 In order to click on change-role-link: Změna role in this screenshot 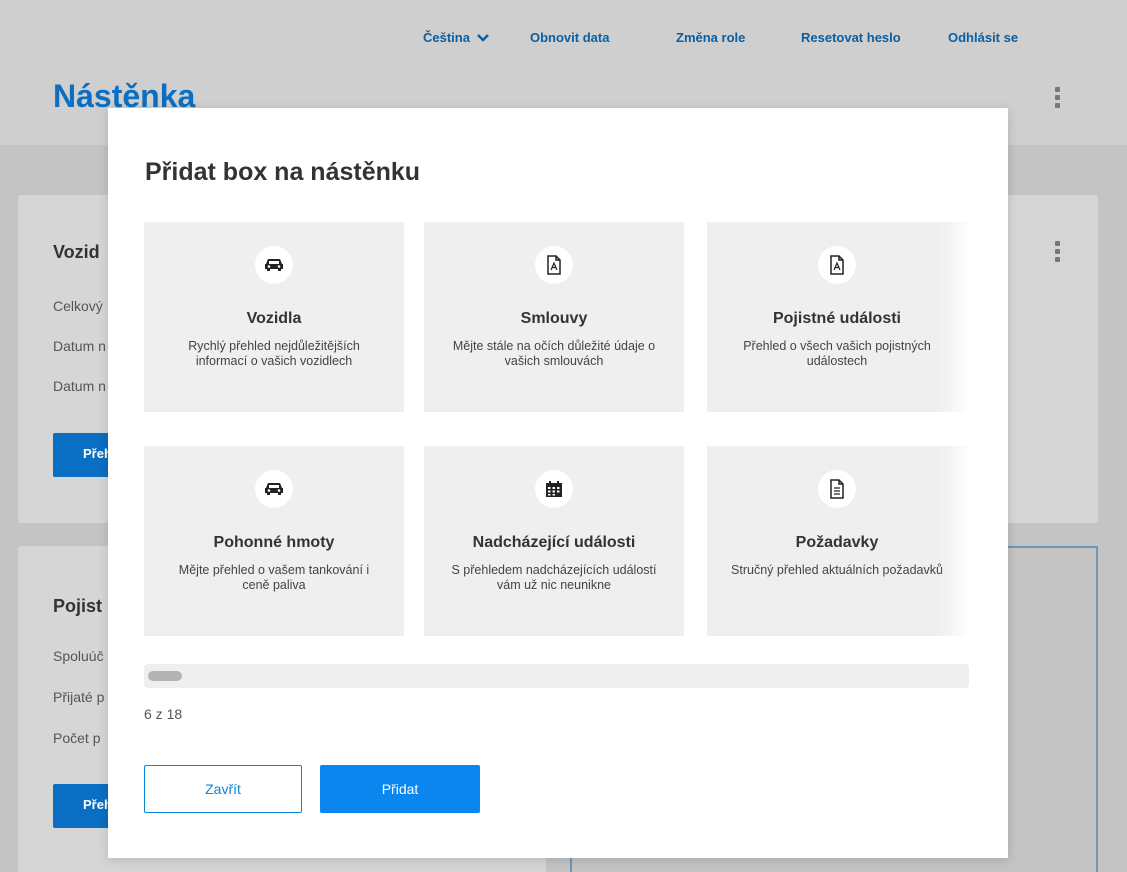, I will do `click(710, 37)`.